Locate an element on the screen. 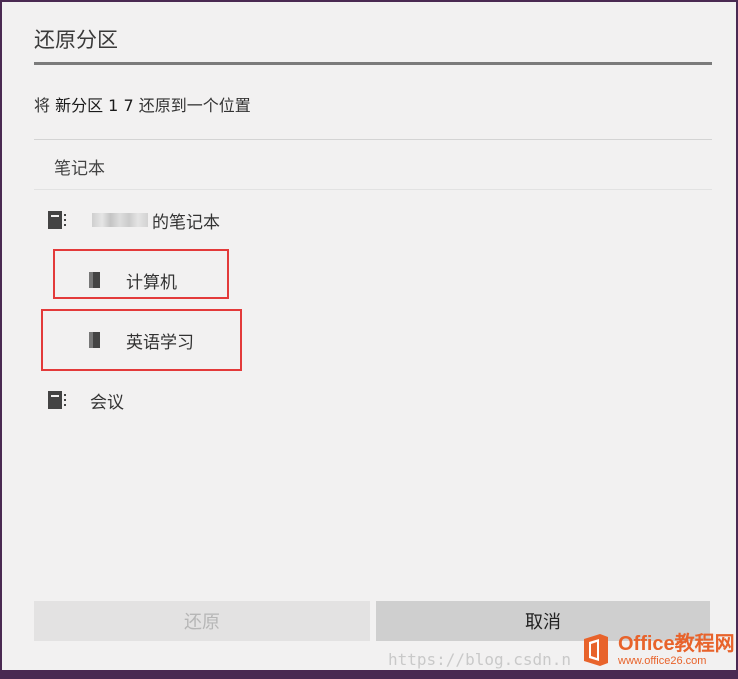 This screenshot has width=738, height=679. office-logo-icon is located at coordinates (596, 650).